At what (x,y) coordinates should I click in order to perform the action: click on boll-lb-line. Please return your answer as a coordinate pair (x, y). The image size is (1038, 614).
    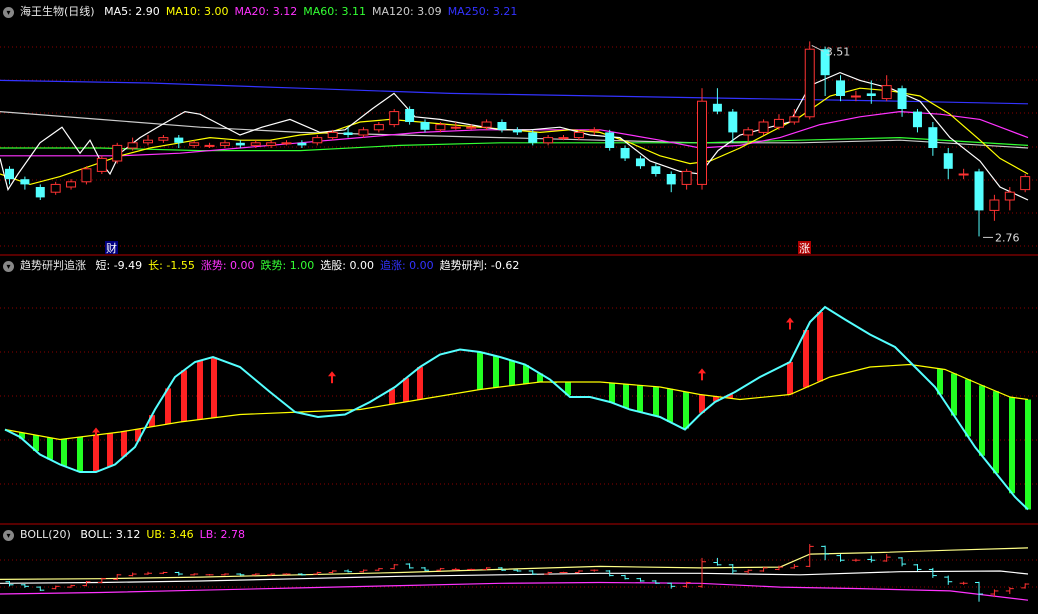
    Looking at the image, I should click on (514, 591).